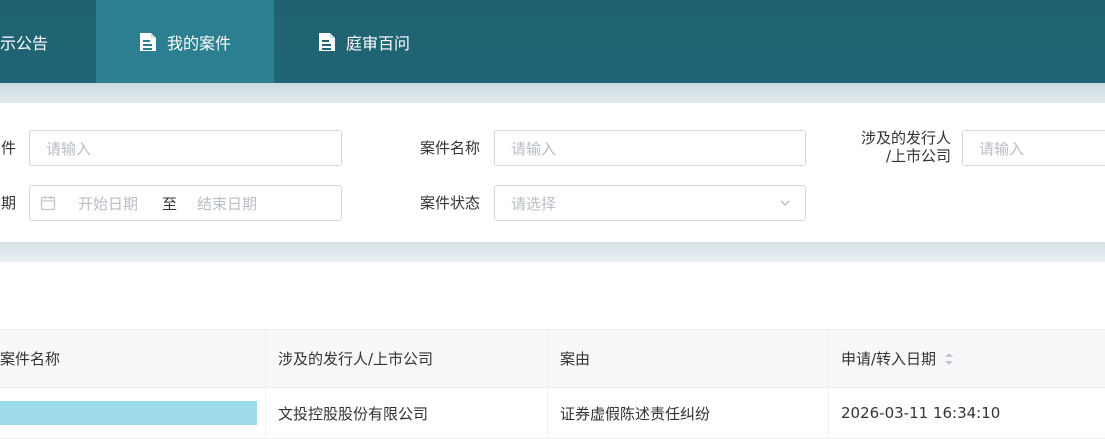 The width and height of the screenshot is (1105, 439). What do you see at coordinates (918, 156) in the screenshot?
I see `issuer-label-line2: /上市公司` at bounding box center [918, 156].